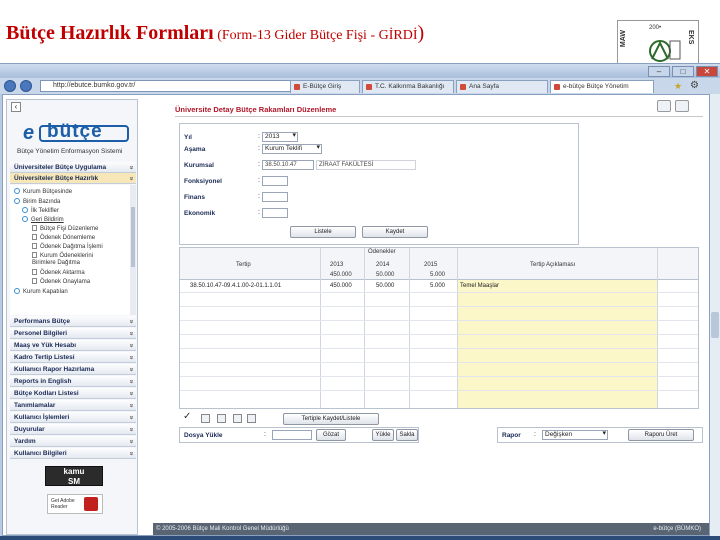 This screenshot has width=720, height=540. Describe the element at coordinates (602, 86) in the screenshot. I see `browser-tab-active: e-bütçe Bütçe Yönetim` at that location.